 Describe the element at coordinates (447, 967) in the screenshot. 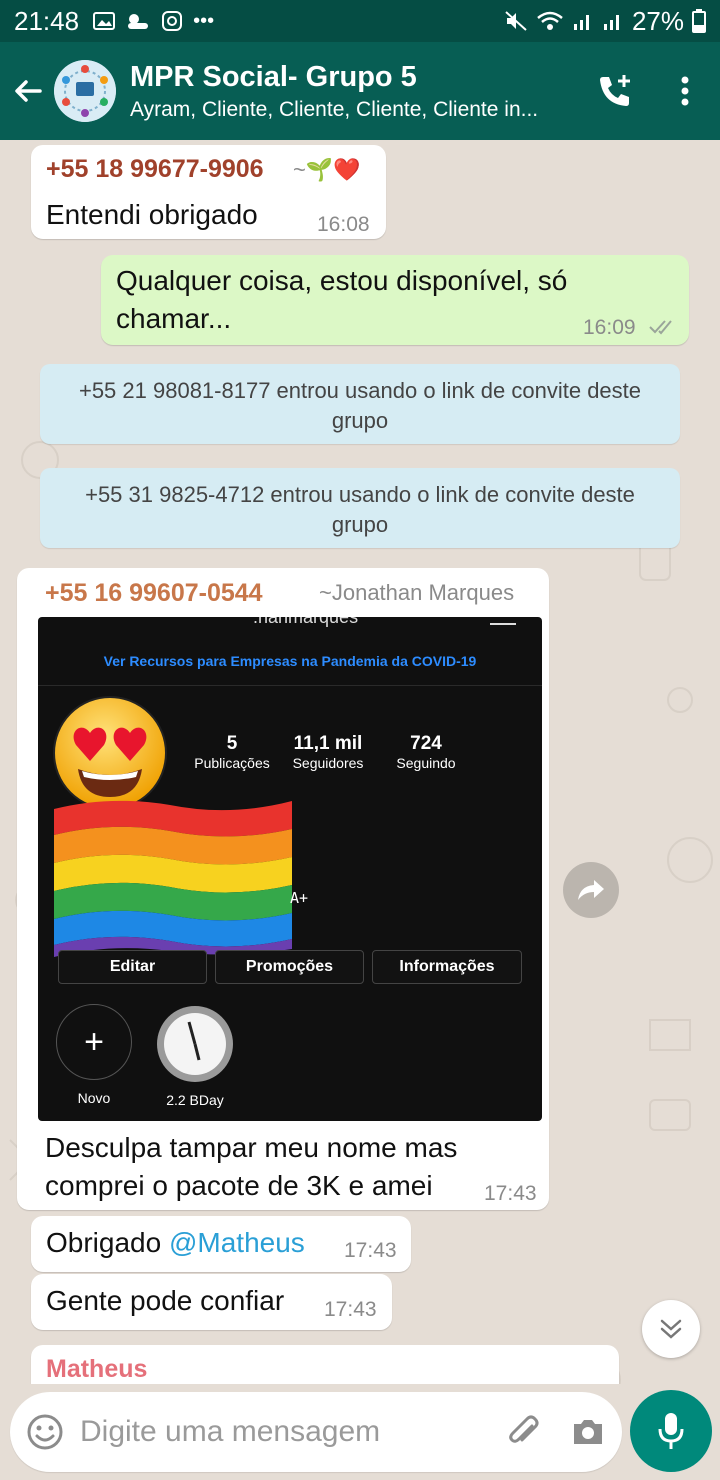

I see `insta-info-button: Informações` at that location.